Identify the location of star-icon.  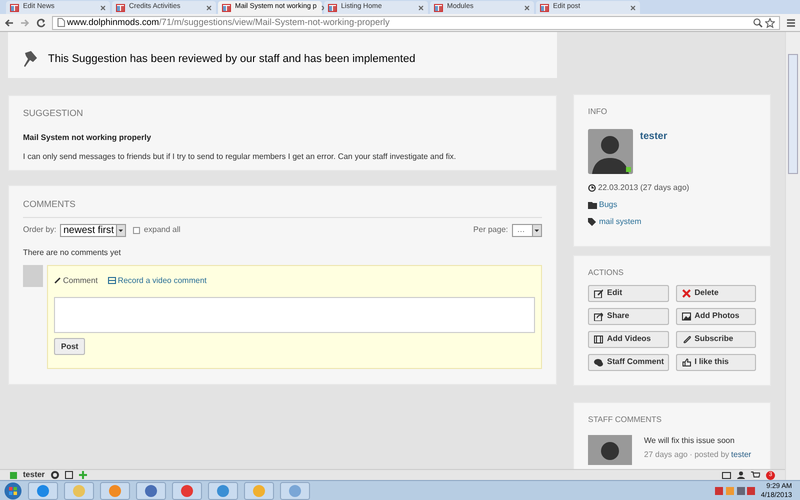
(770, 23).